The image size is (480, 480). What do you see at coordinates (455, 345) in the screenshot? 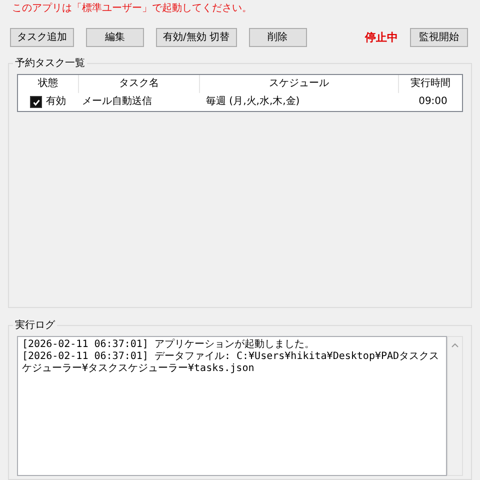
I see `scroll-up-icon` at bounding box center [455, 345].